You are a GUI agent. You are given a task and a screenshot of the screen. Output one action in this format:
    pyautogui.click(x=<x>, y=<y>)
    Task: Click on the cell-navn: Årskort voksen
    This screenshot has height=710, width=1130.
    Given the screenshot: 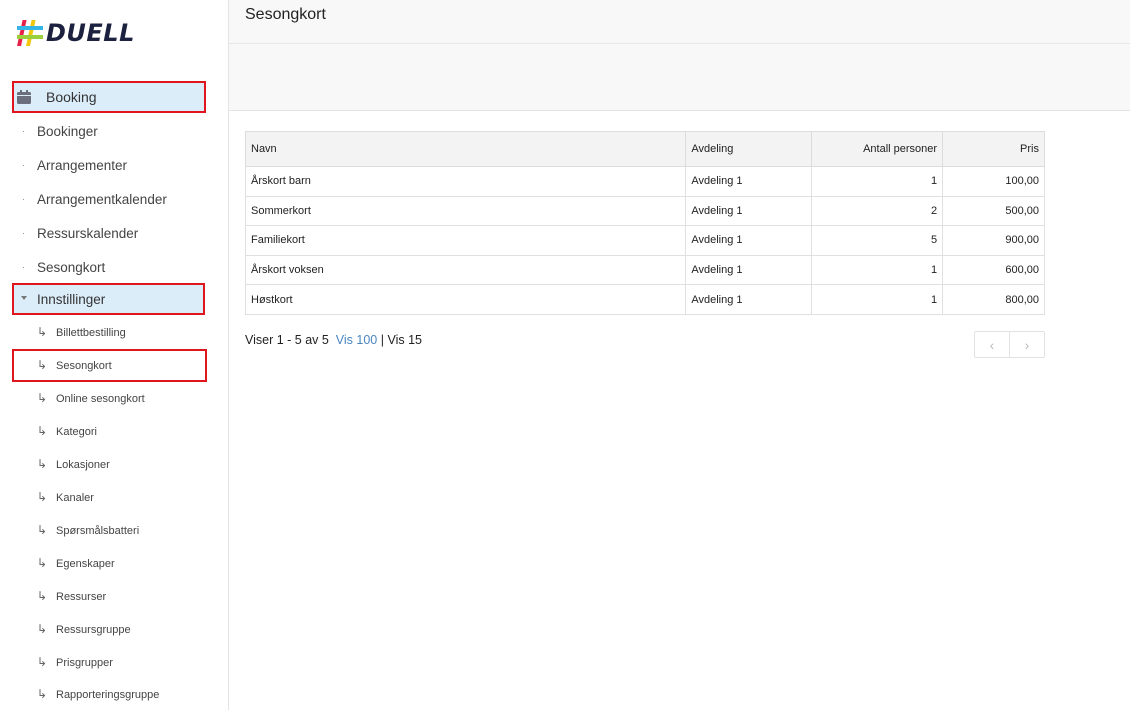 What is the action you would take?
    pyautogui.click(x=465, y=270)
    